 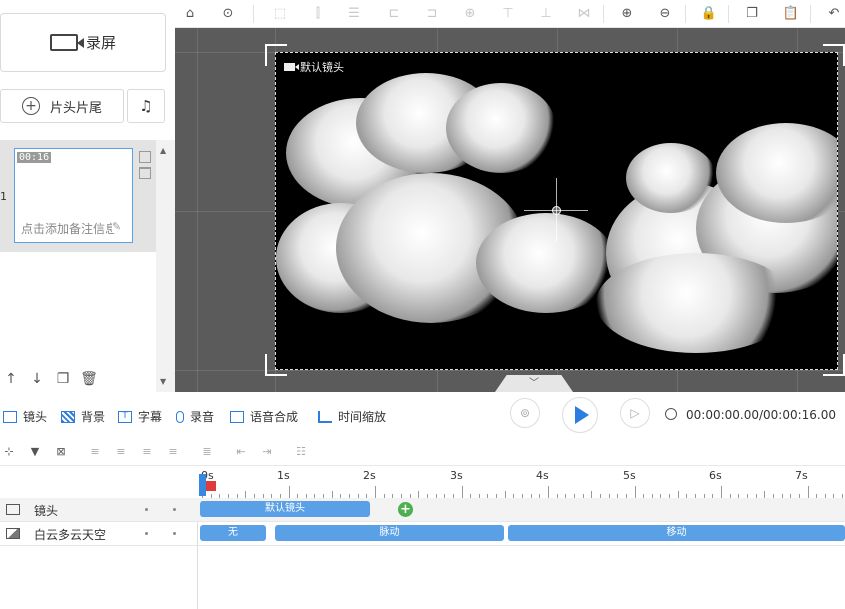 I want to click on record-audio-button: 录音, so click(x=195, y=416).